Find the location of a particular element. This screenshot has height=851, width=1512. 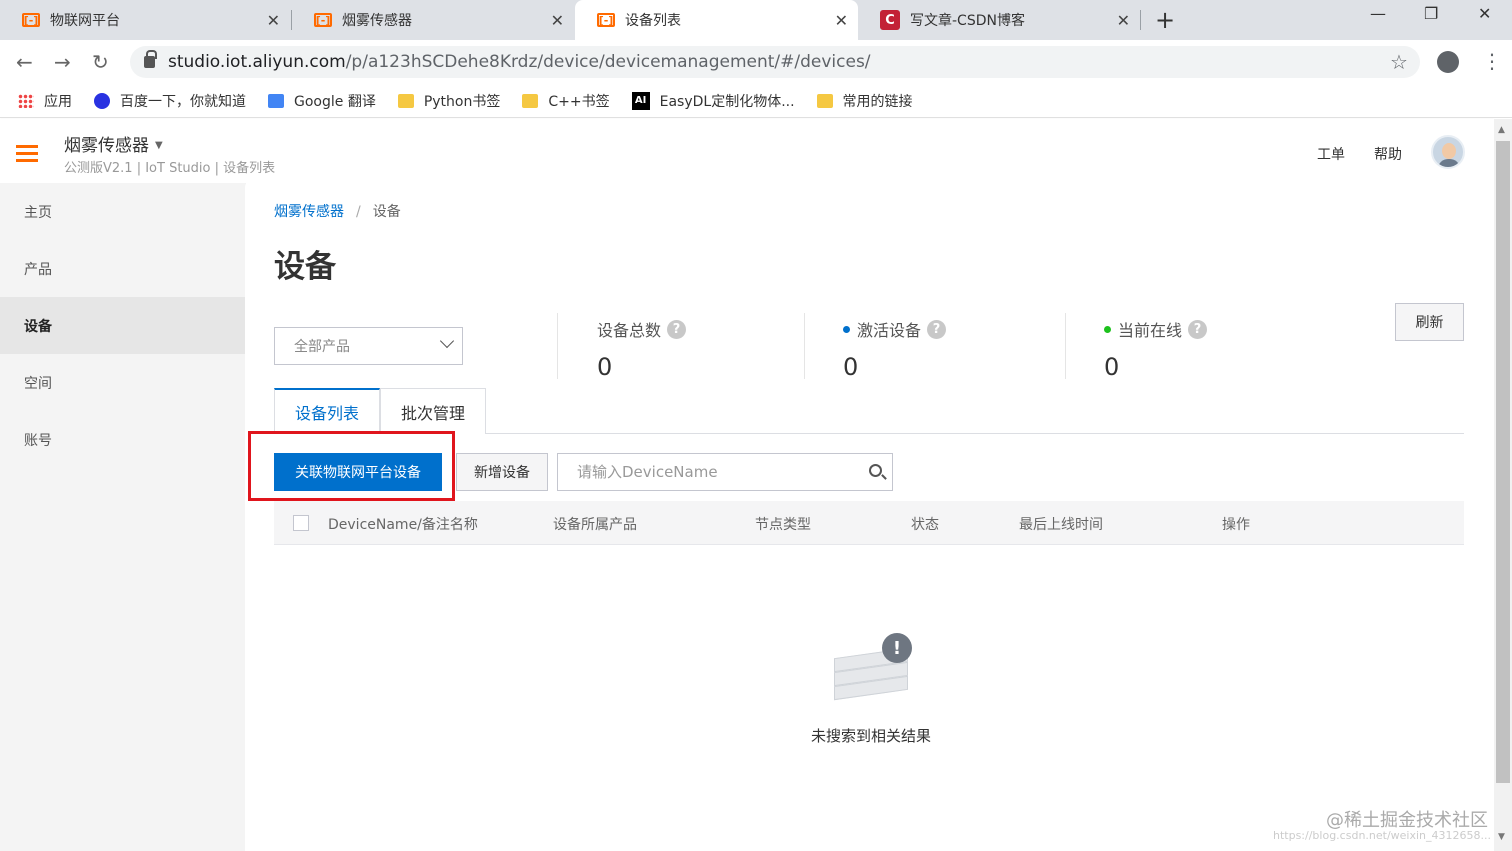

empty-box-icon: ! is located at coordinates (871, 673).